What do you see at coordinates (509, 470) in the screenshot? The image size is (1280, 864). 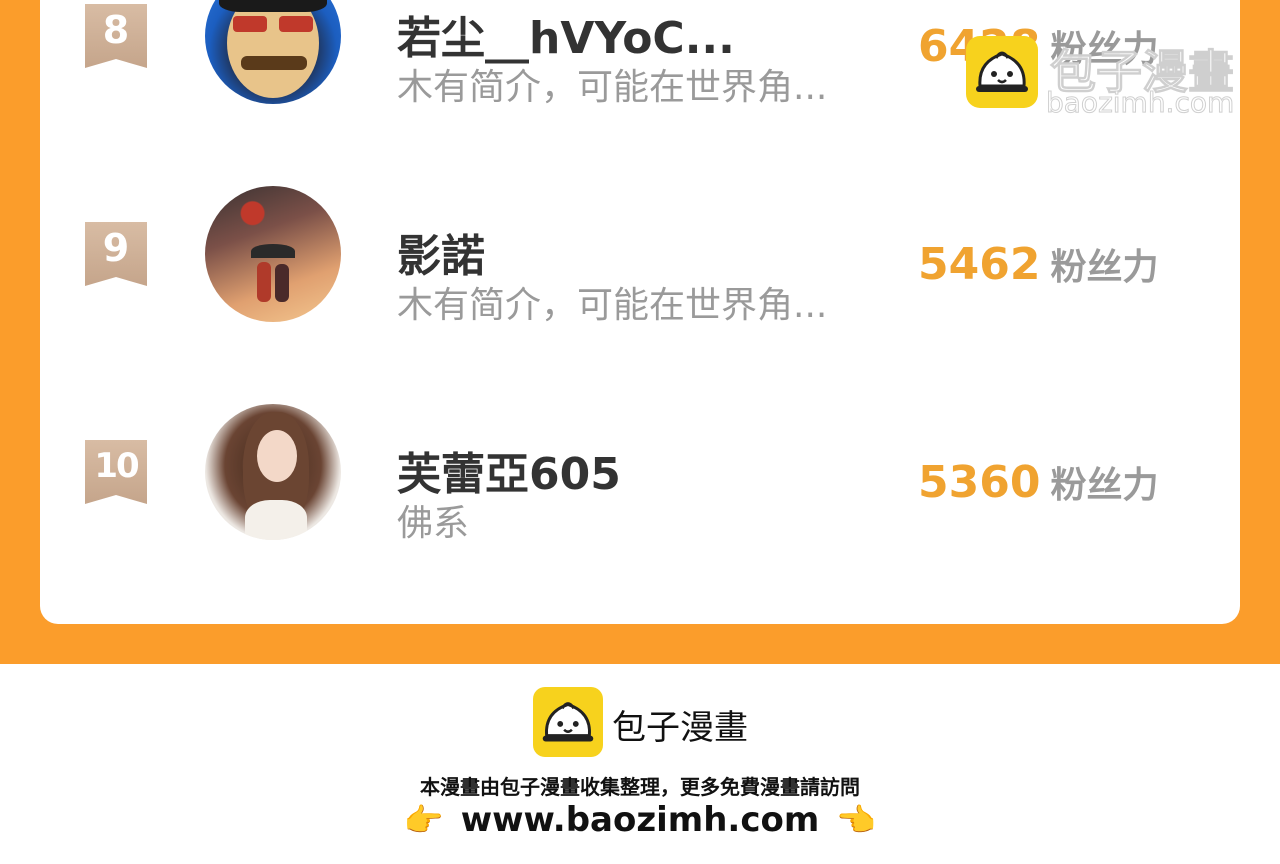 I see `user-name: 芙蕾亞605` at bounding box center [509, 470].